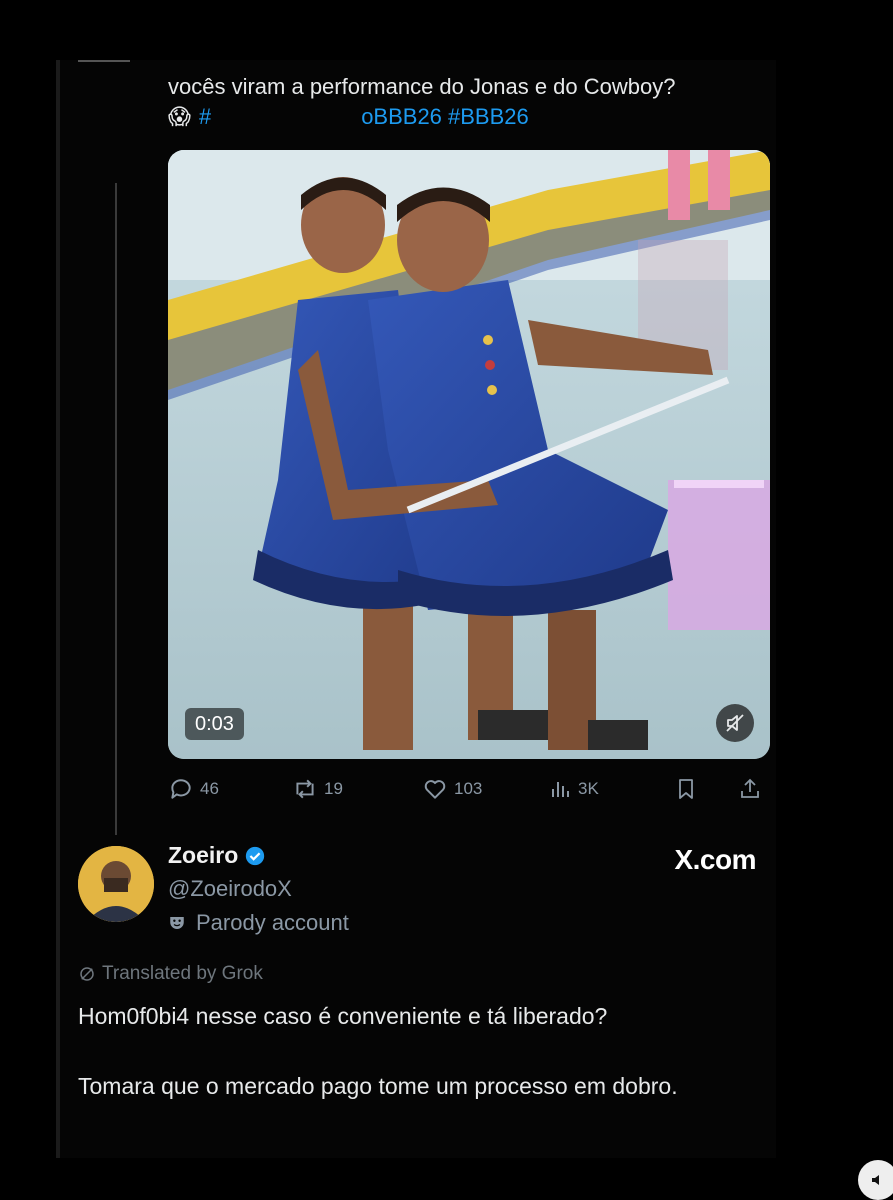  What do you see at coordinates (255, 855) in the screenshot?
I see `verified-icon` at bounding box center [255, 855].